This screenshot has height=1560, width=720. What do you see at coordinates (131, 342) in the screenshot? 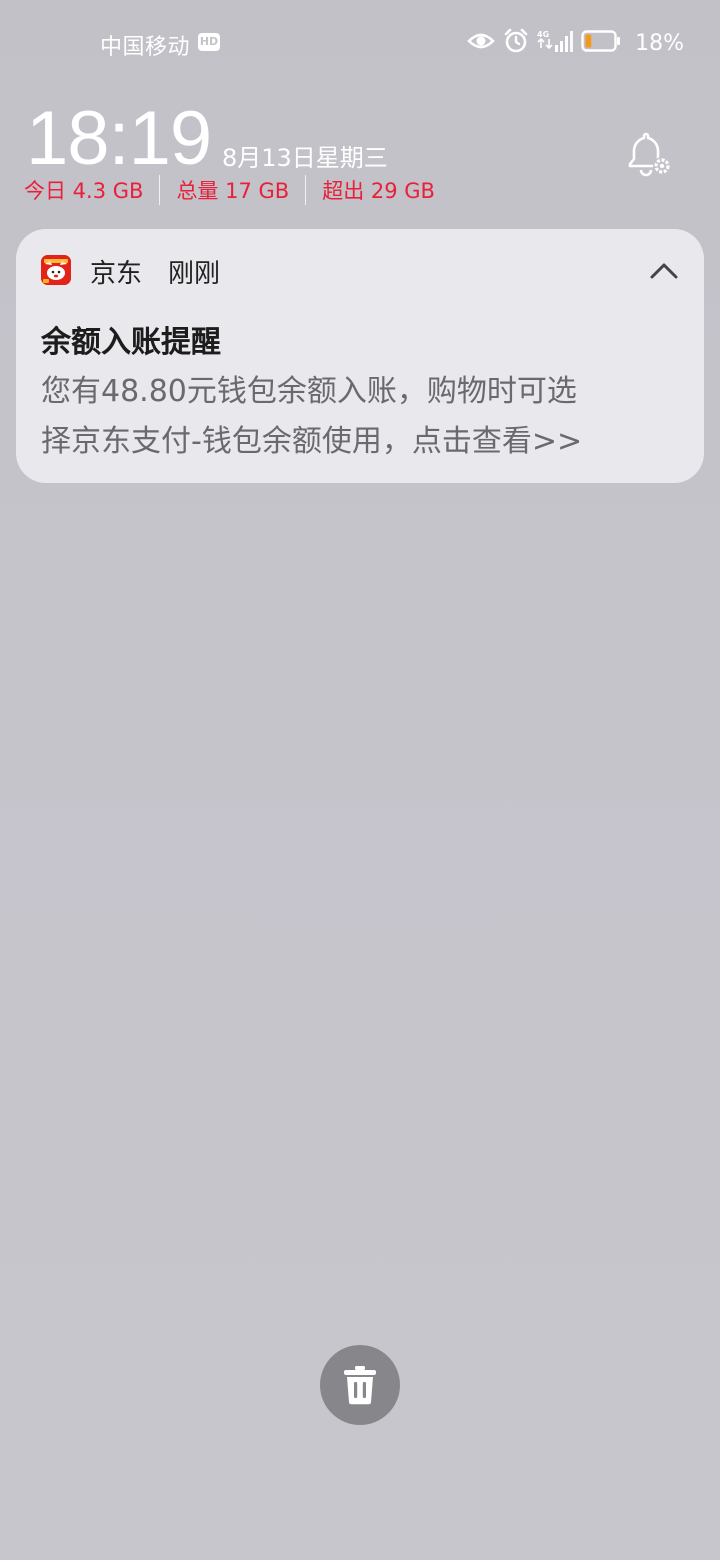
I see `notification-title: 余额入账提醒` at bounding box center [131, 342].